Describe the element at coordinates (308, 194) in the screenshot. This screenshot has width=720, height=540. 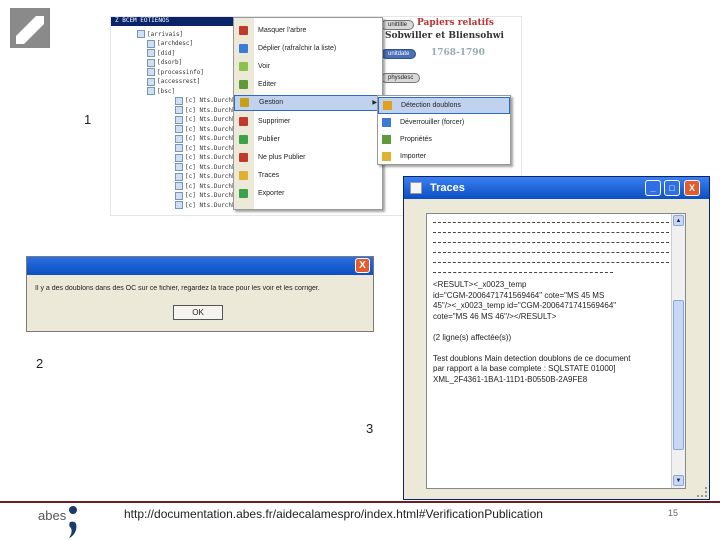
I see `menu-item-exporter: Exporter` at that location.